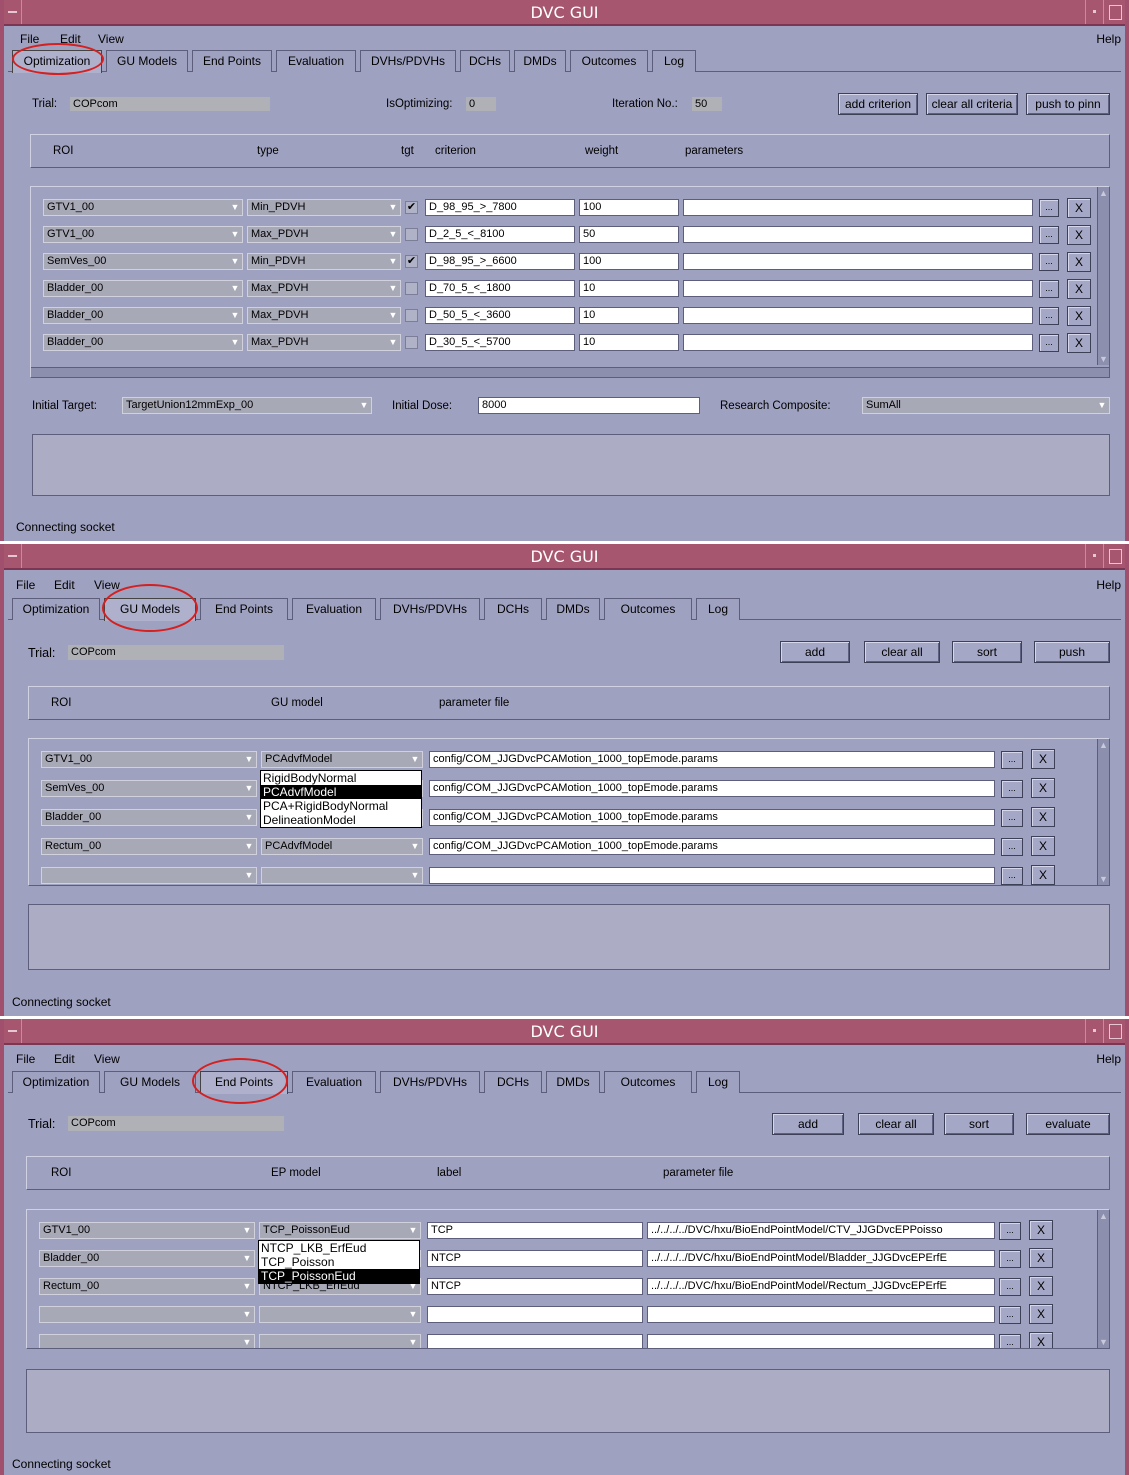 Image resolution: width=1129 pixels, height=1475 pixels. What do you see at coordinates (878, 104) in the screenshot?
I see `add-criterion-button: add criterion` at bounding box center [878, 104].